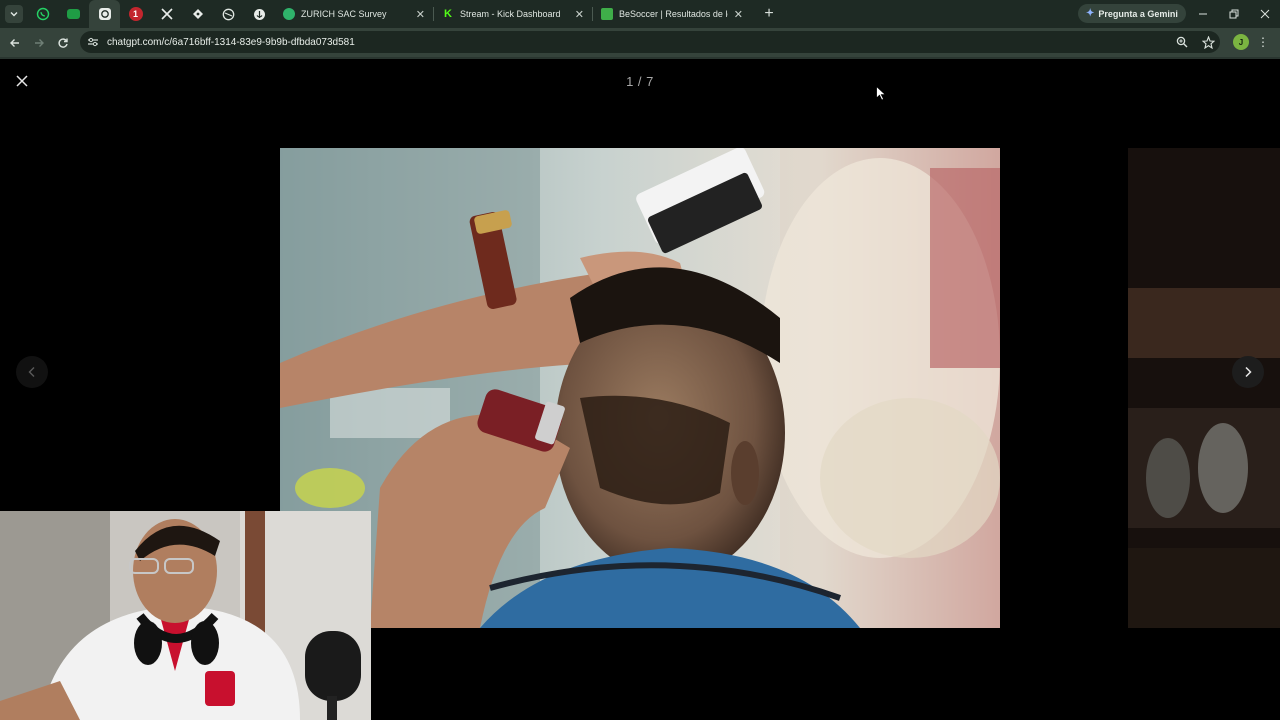 The image size is (1280, 720). I want to click on whatsapp-icon, so click(42, 14).